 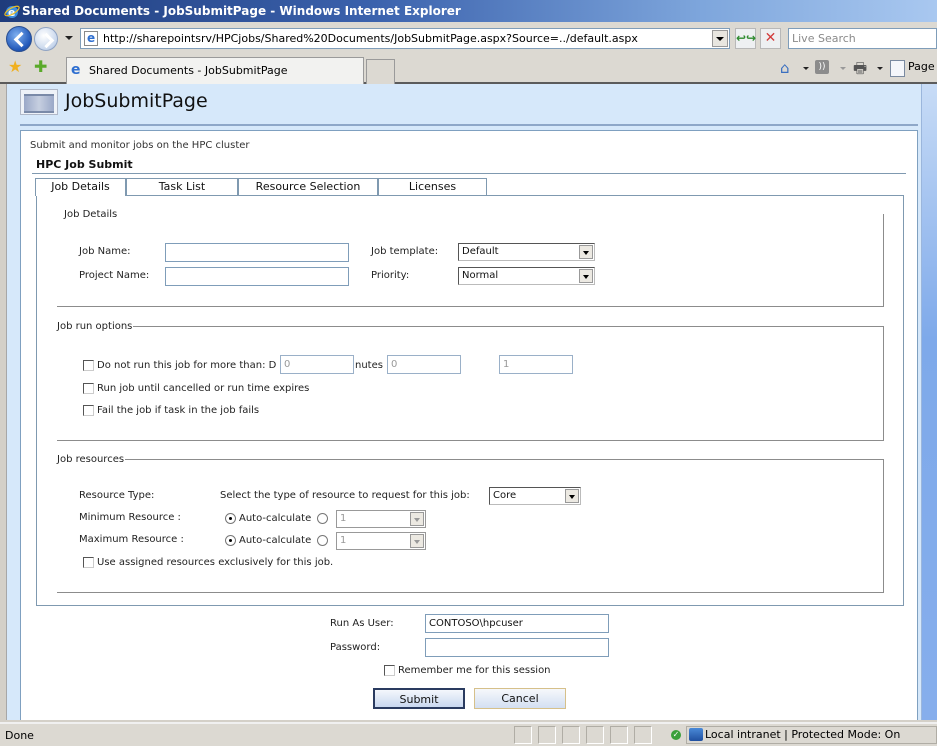 I want to click on resource-type-value: Core, so click(x=505, y=495).